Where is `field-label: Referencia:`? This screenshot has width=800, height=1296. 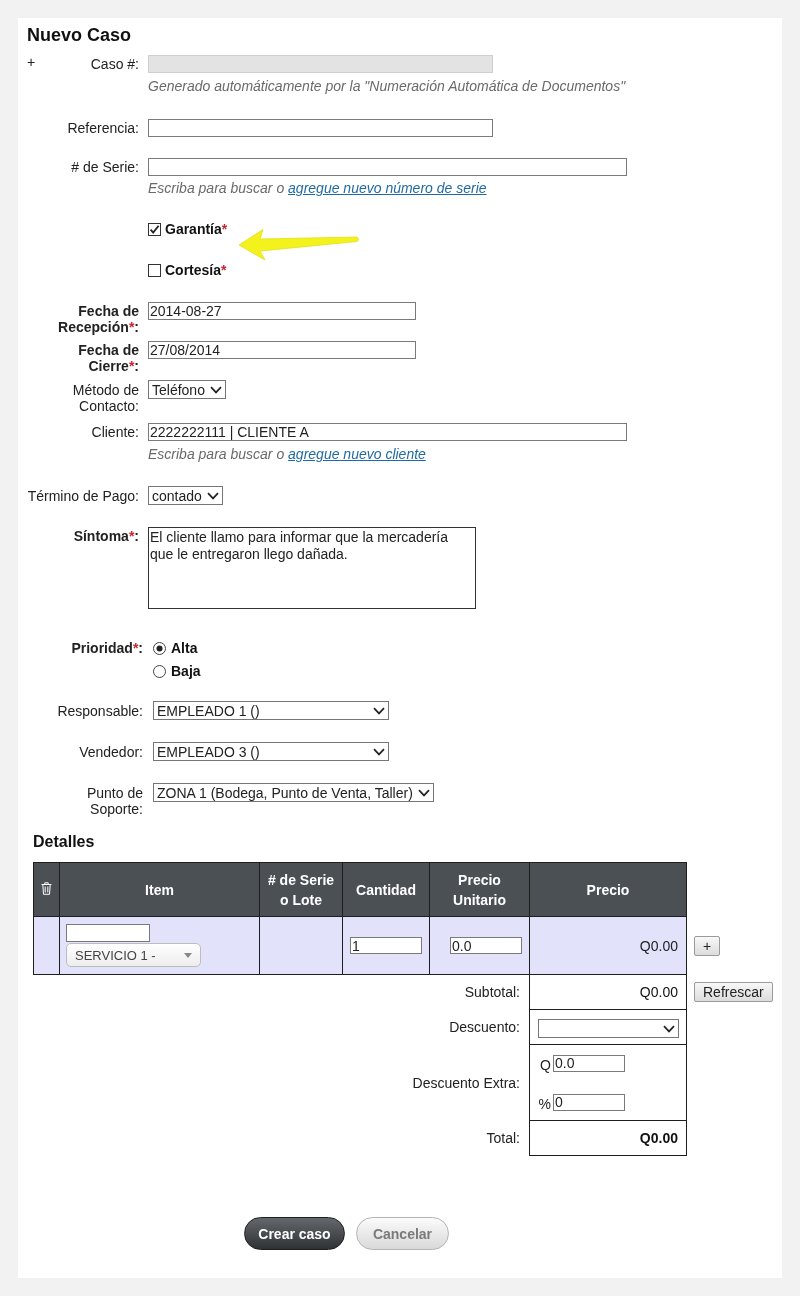
field-label: Referencia: is located at coordinates (103, 127).